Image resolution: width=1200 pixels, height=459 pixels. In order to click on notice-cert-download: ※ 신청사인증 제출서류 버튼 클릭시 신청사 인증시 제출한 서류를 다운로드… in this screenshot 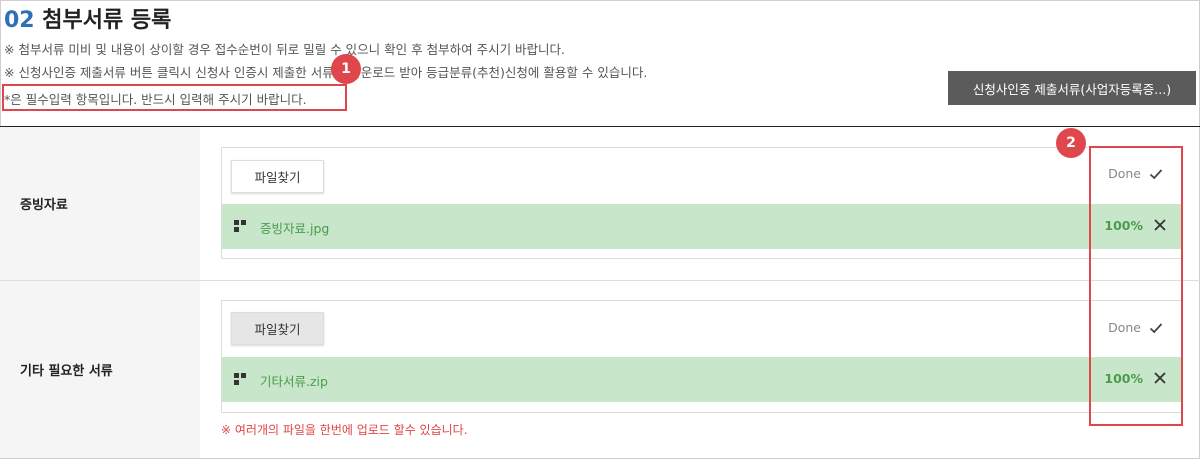, I will do `click(326, 72)`.